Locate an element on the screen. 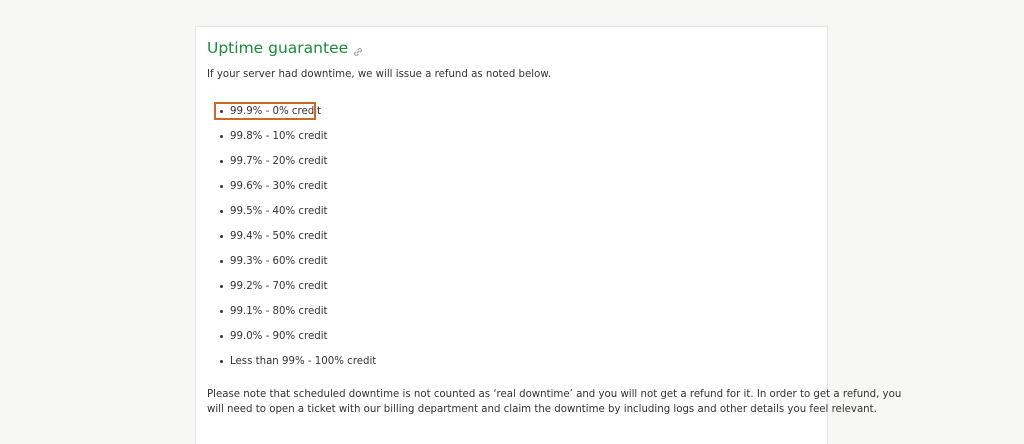 Image resolution: width=1024 pixels, height=444 pixels. credit-label: 99.6% - 30% credit is located at coordinates (279, 186).